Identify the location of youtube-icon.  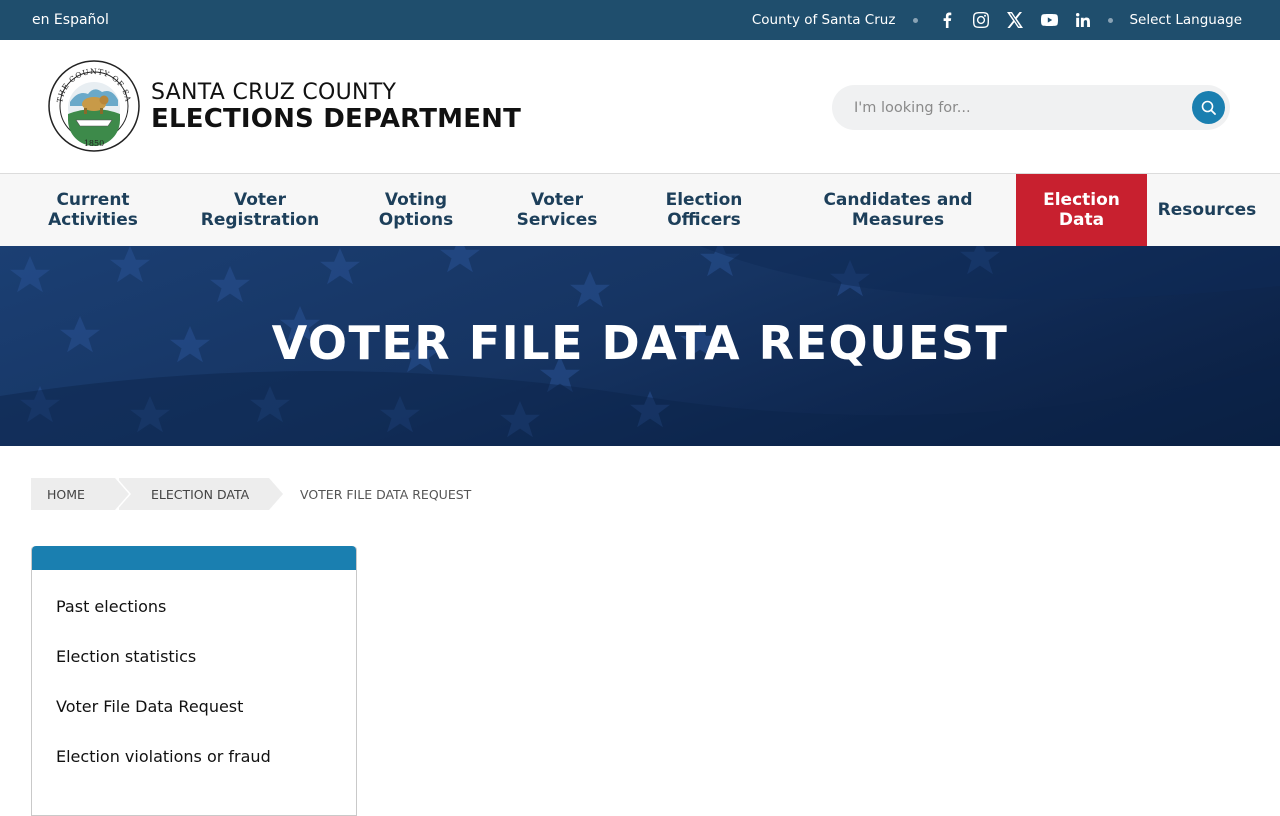
(1049, 20).